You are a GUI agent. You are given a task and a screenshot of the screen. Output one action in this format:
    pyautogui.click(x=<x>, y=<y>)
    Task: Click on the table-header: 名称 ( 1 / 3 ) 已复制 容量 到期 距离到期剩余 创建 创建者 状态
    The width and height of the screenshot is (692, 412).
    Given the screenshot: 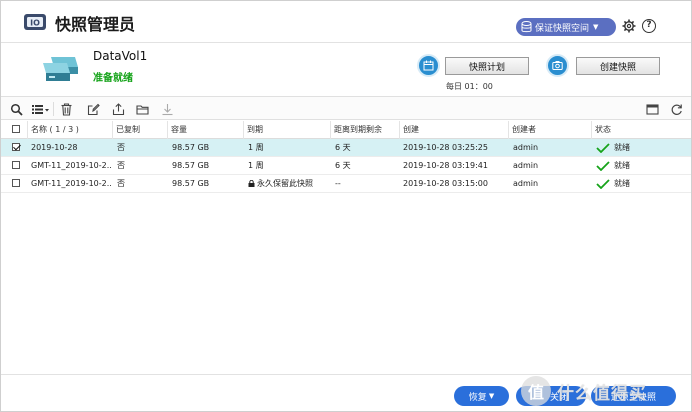 What is the action you would take?
    pyautogui.click(x=346, y=130)
    